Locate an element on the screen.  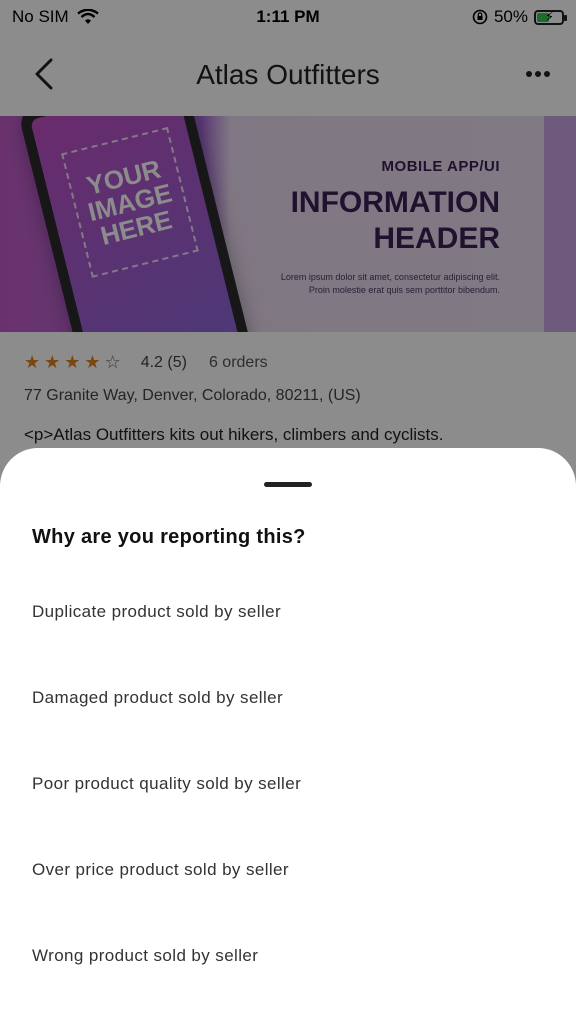
report-option-damaged: Damaged product sold by seller is located at coordinates (157, 698).